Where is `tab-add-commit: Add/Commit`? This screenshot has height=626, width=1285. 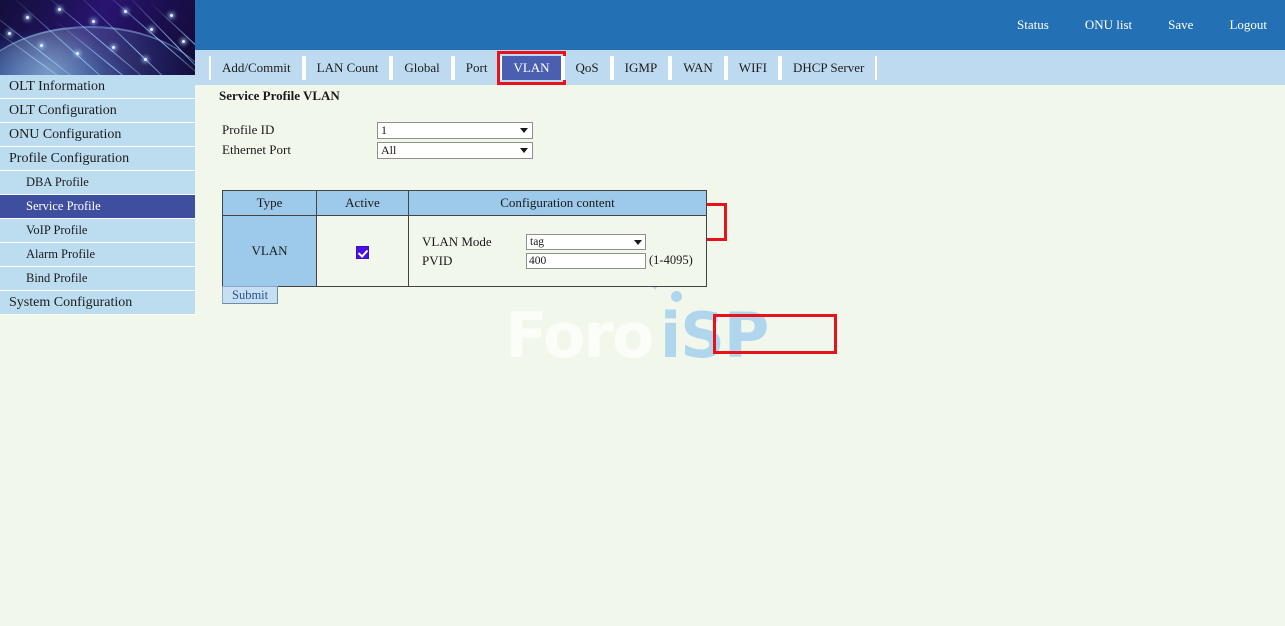
tab-add-commit: Add/Commit is located at coordinates (256, 68).